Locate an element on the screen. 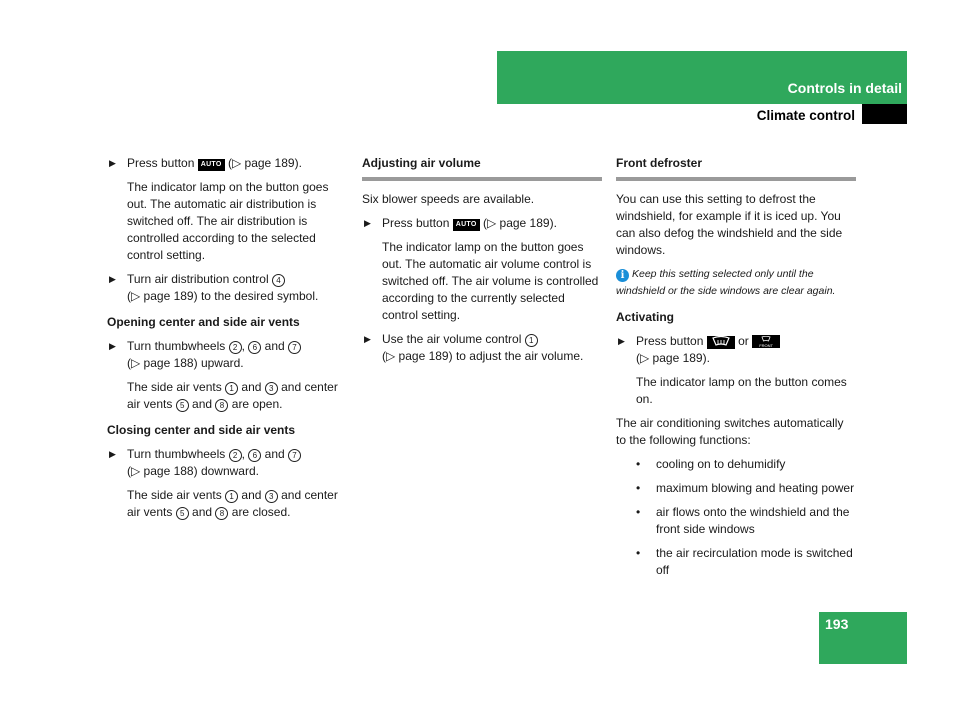  chapter-title: Controls in detail is located at coordinates (844, 88).